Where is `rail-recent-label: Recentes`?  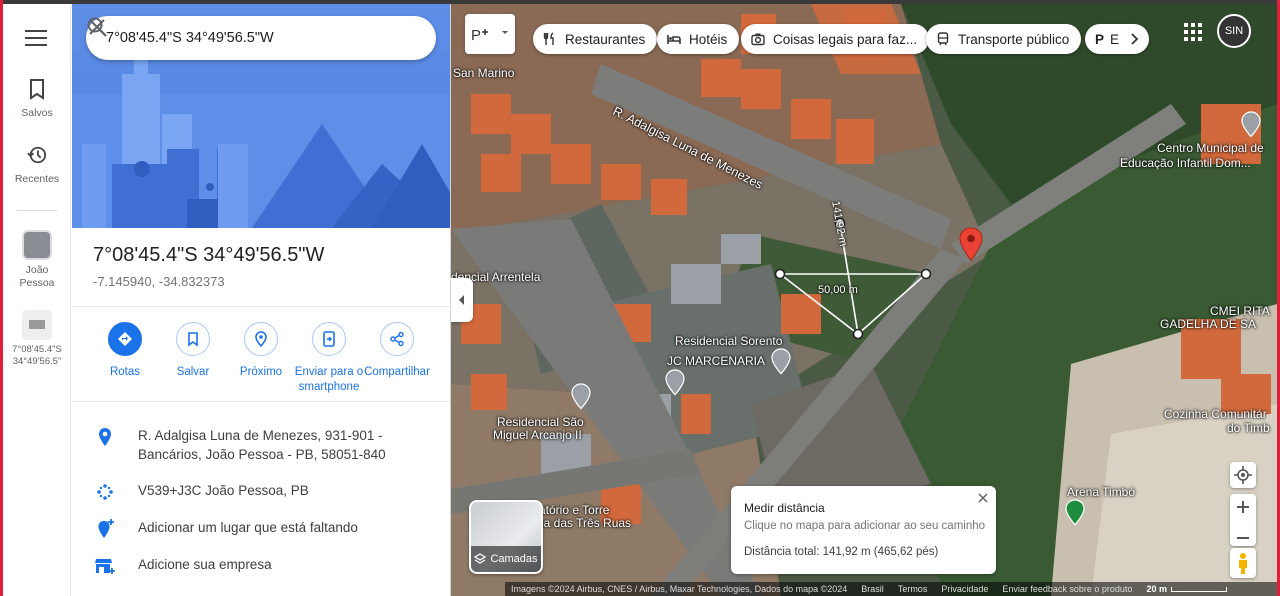 rail-recent-label: Recentes is located at coordinates (37, 179).